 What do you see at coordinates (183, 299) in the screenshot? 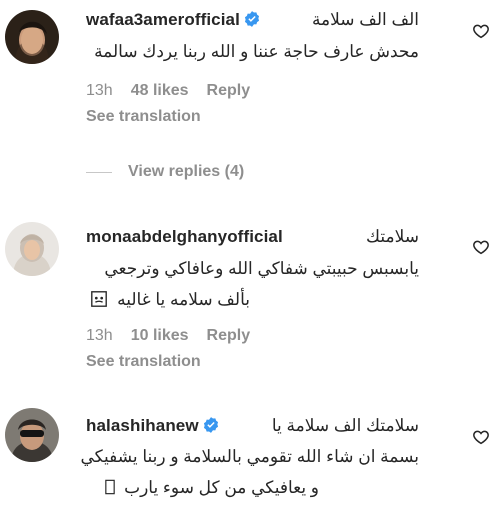
I see `comment-text-part: بألف سلامه يا غاليه` at bounding box center [183, 299].